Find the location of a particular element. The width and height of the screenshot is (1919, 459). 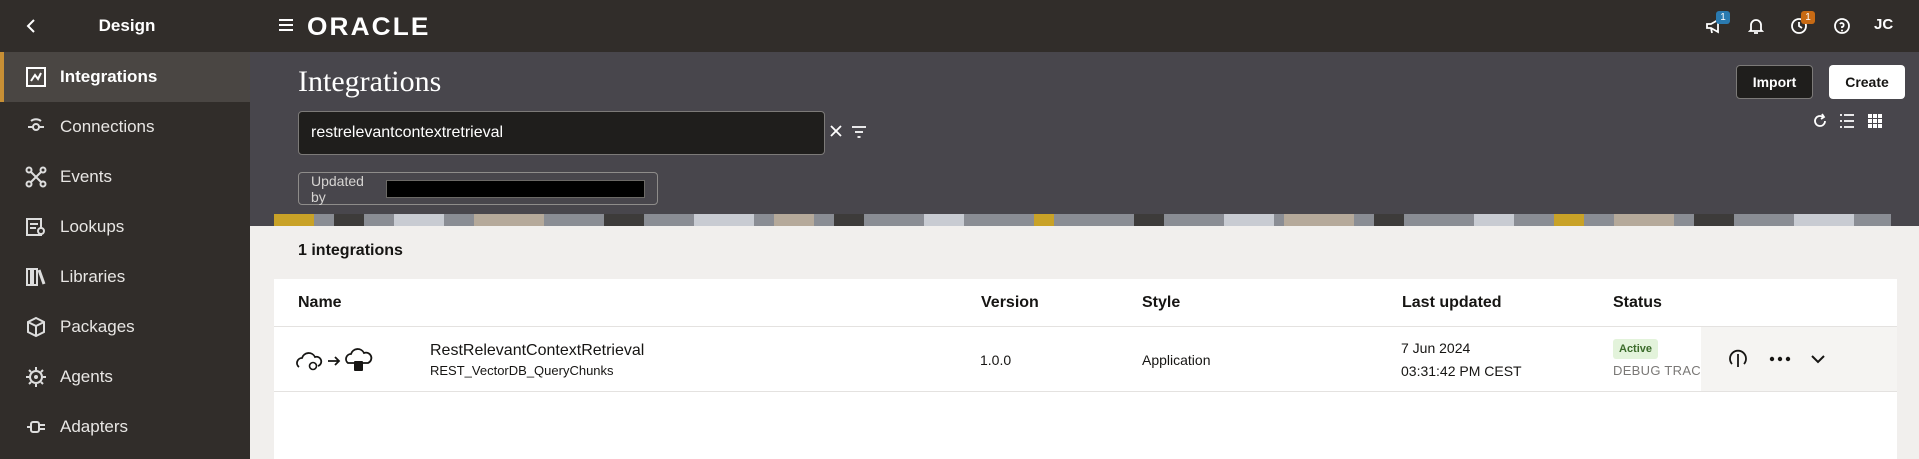

sidebar-item-label: Libraries is located at coordinates (93, 276).